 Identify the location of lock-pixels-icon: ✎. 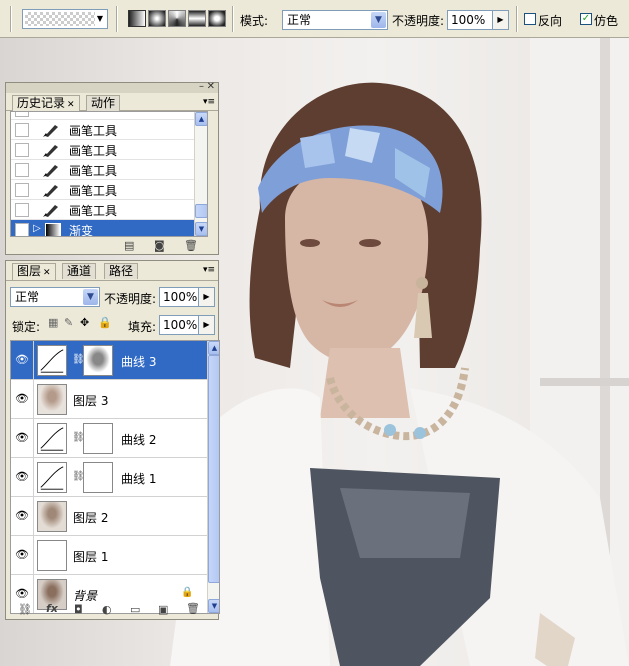
(68, 322).